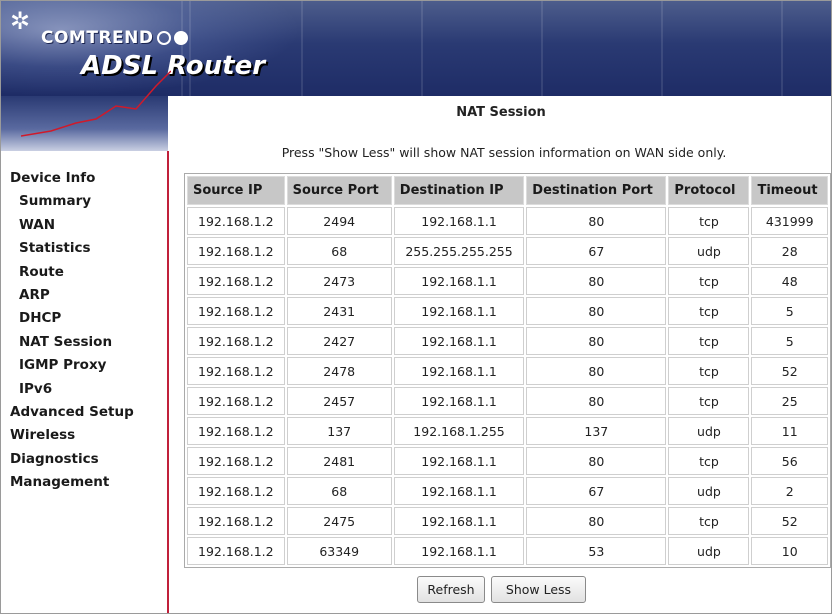 The height and width of the screenshot is (614, 832). I want to click on table-cell: 2473, so click(339, 281).